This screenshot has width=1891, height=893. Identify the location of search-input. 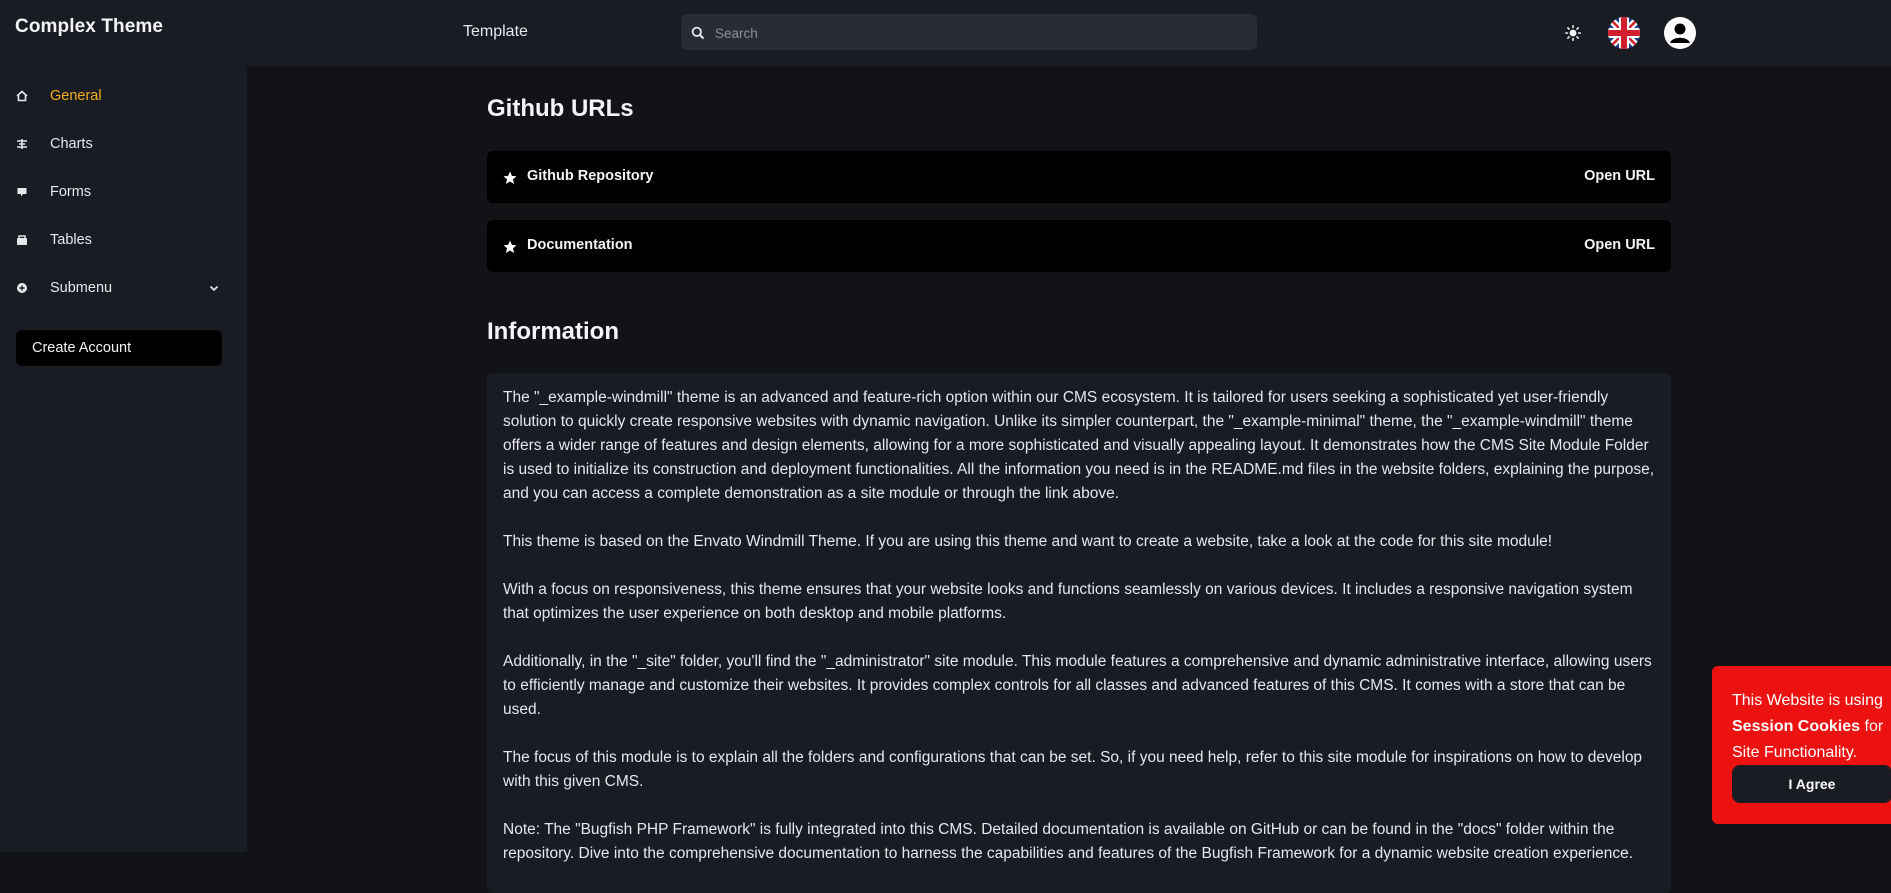
(980, 33).